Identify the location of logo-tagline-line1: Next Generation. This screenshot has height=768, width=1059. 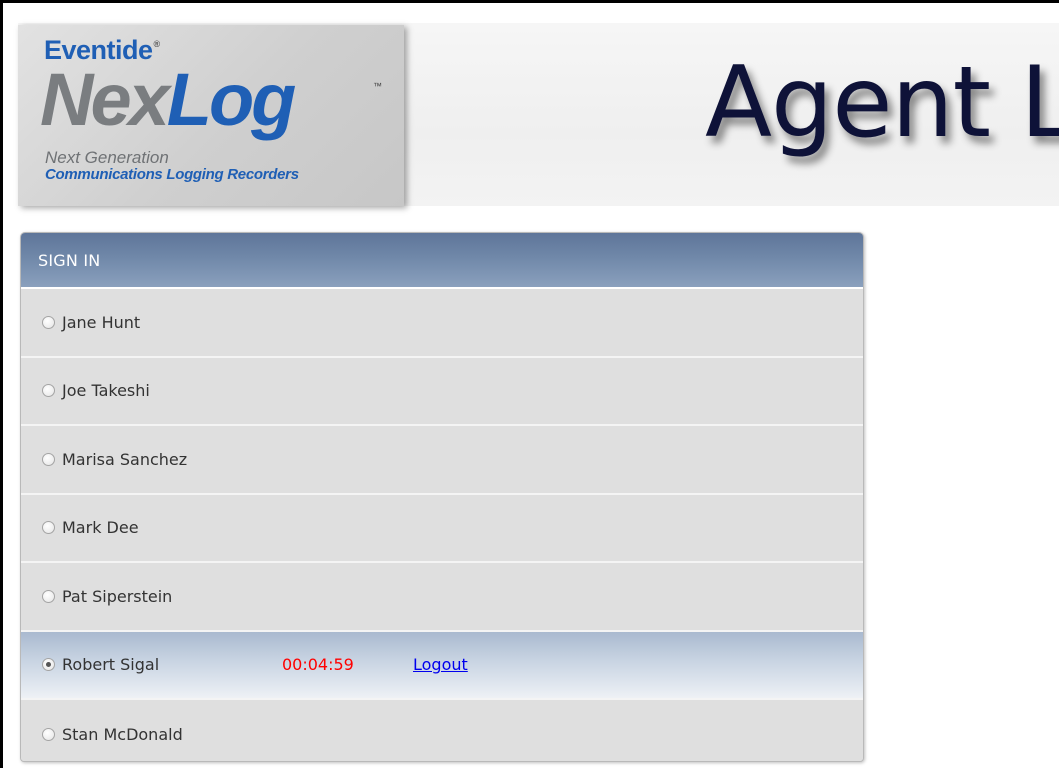
(107, 157).